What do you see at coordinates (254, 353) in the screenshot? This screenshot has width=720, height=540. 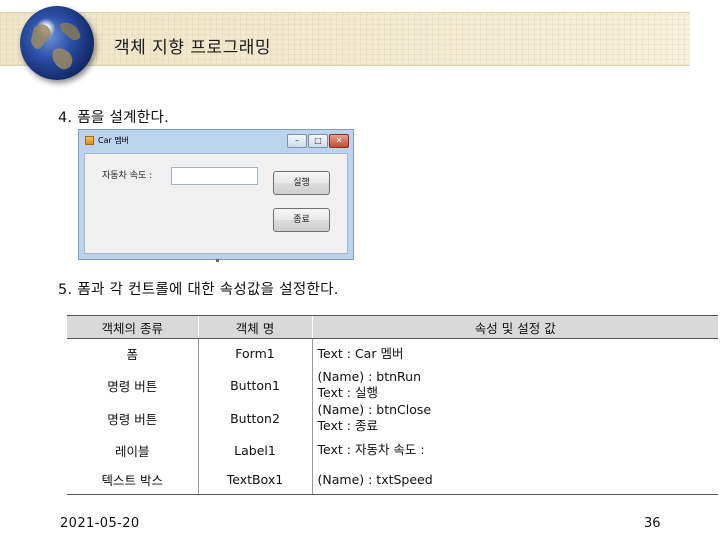 I see `cell-name: Form1` at bounding box center [254, 353].